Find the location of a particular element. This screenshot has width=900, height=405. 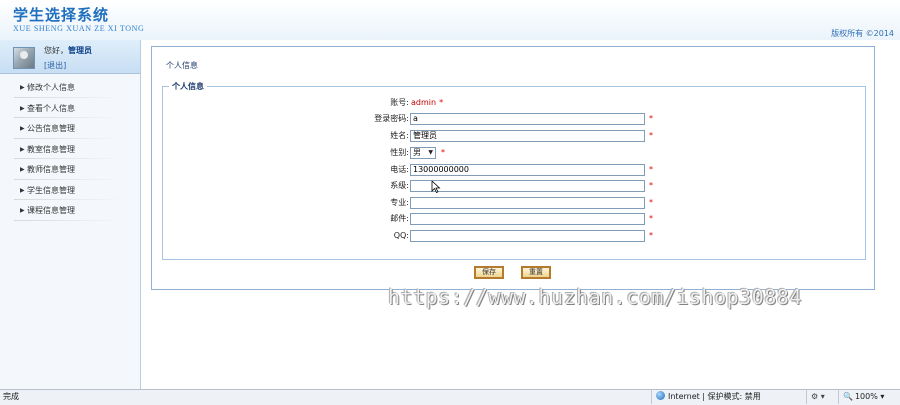

sidebar-item-label: 修改个人信息 is located at coordinates (51, 87).